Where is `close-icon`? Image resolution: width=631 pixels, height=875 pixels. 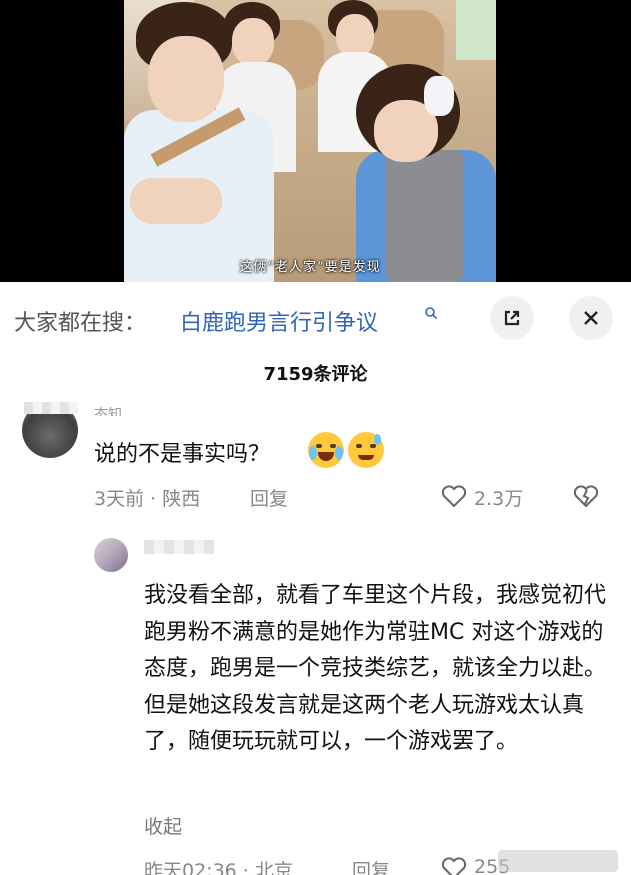 close-icon is located at coordinates (591, 318).